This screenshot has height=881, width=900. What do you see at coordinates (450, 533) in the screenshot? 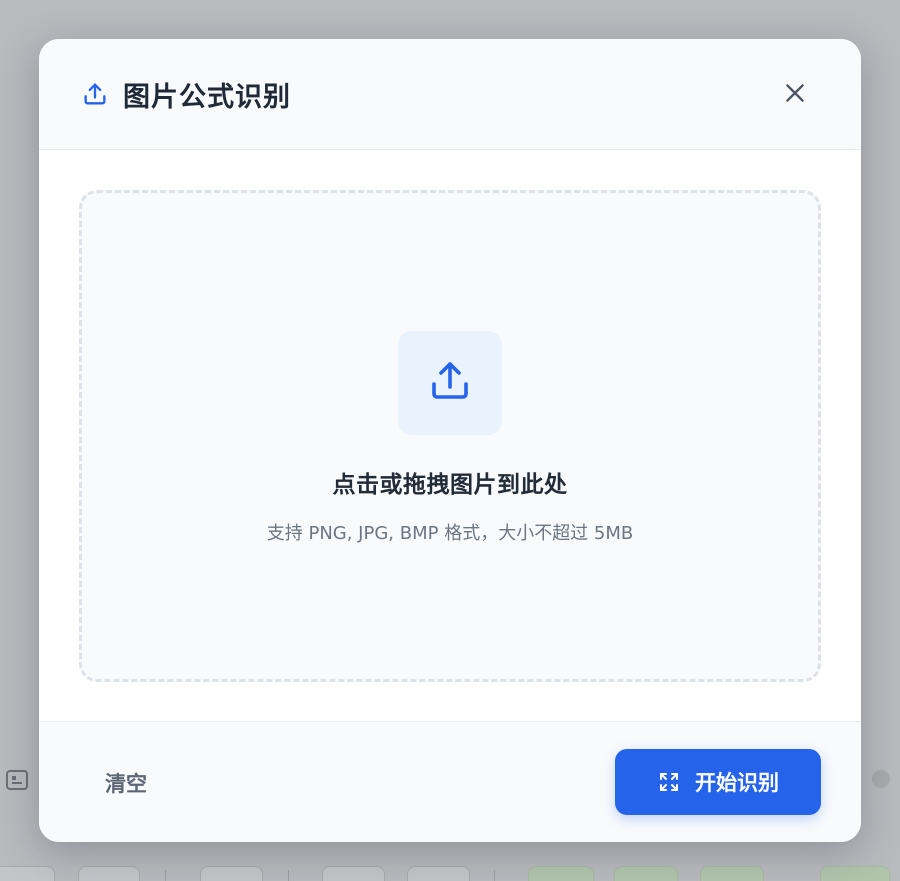
I see `dropzone-hint: 支持 PNG, JPG, BMP 格式，大小不超过 5MB` at bounding box center [450, 533].